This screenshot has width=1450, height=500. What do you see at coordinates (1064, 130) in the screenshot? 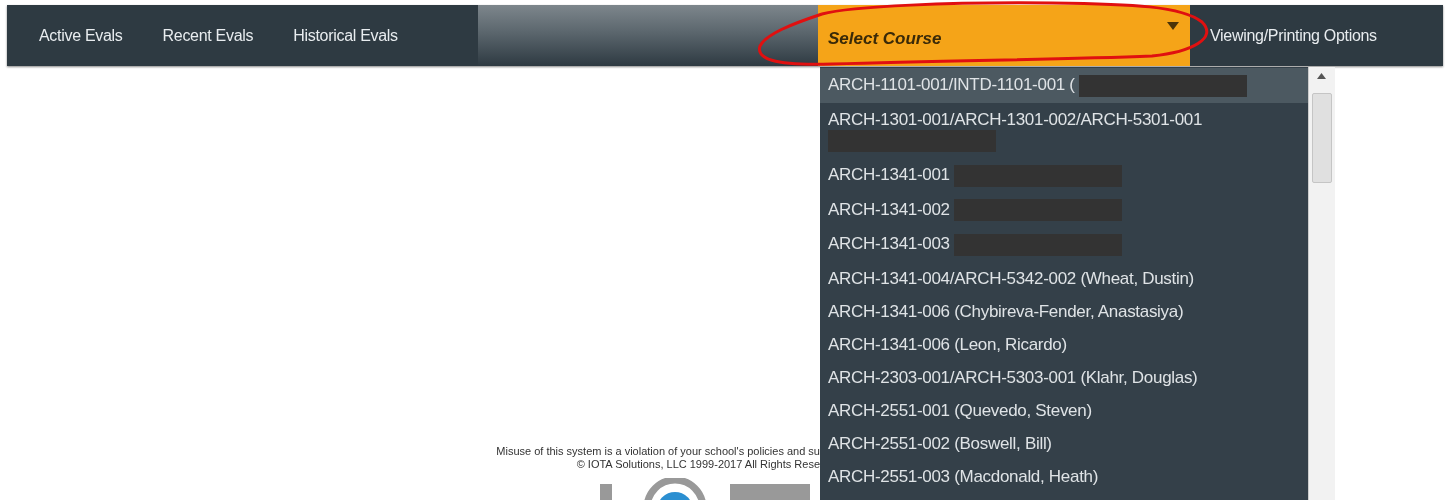
I see `course-option: ARCH-1301-001/ARCH-1301-002/ARCH-5301-001` at bounding box center [1064, 130].